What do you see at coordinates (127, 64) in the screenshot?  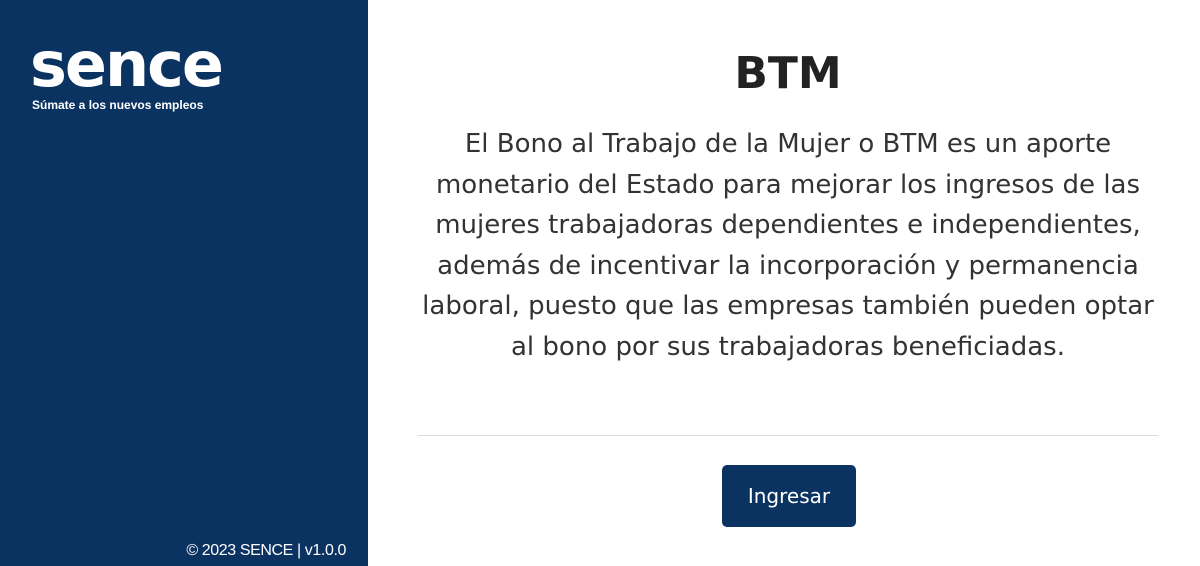 I see `logo-wordmark: sence` at bounding box center [127, 64].